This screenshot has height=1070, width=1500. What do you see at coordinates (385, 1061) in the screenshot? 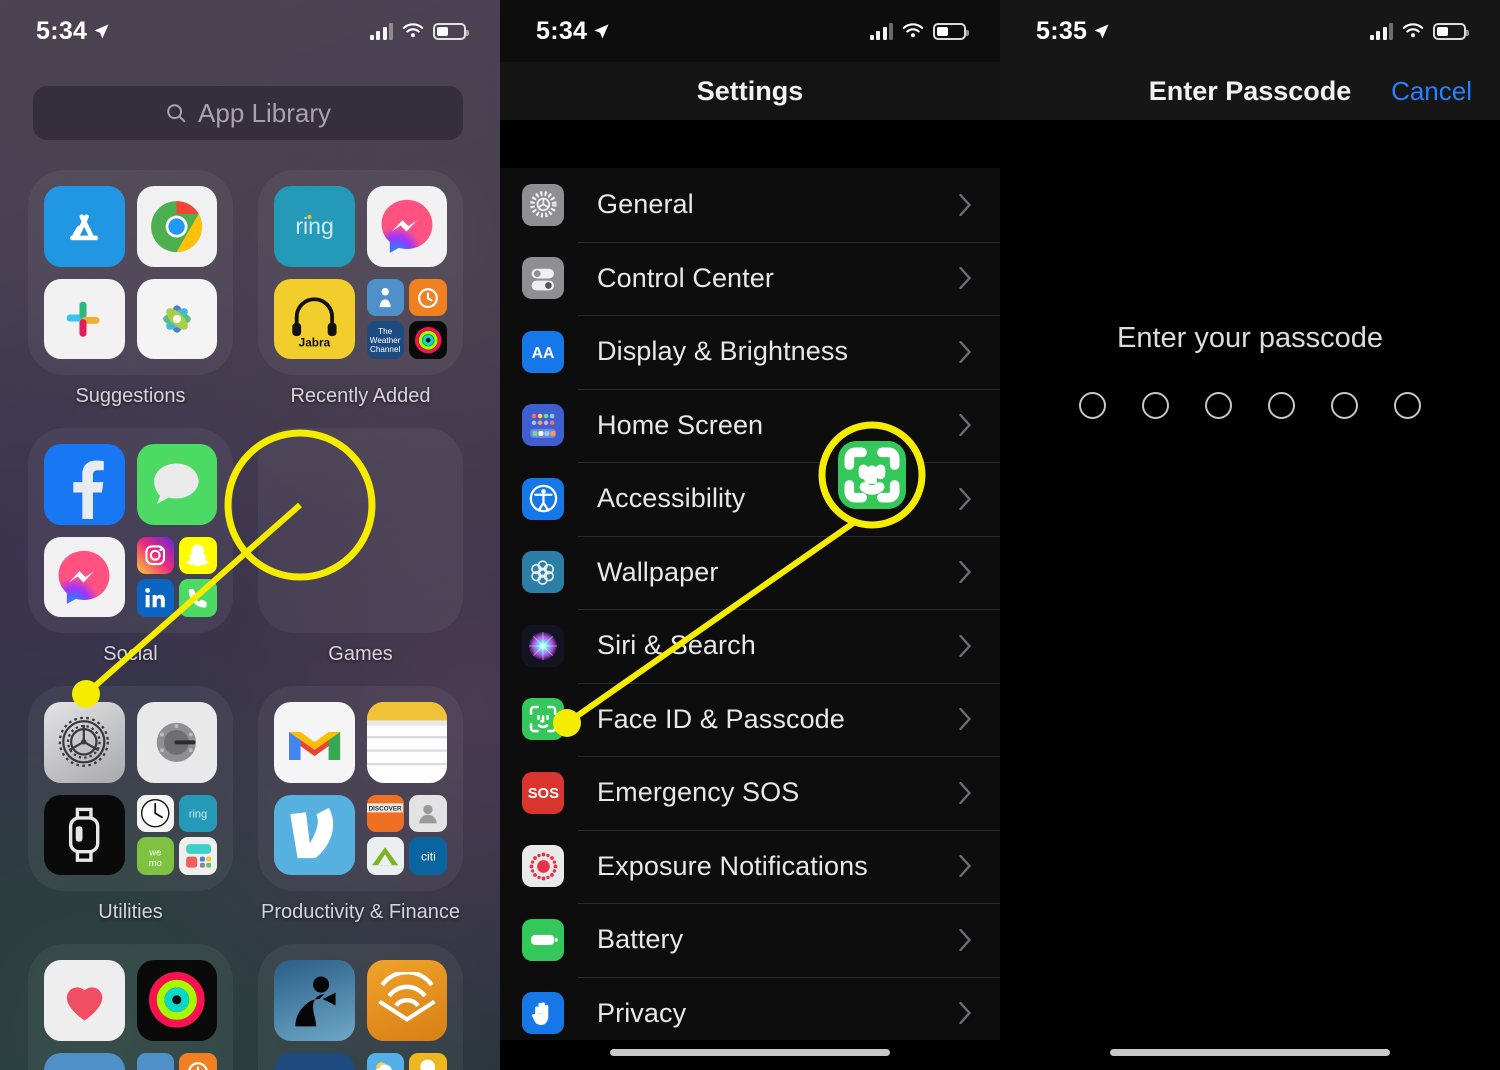
I see `weather-icon` at bounding box center [385, 1061].